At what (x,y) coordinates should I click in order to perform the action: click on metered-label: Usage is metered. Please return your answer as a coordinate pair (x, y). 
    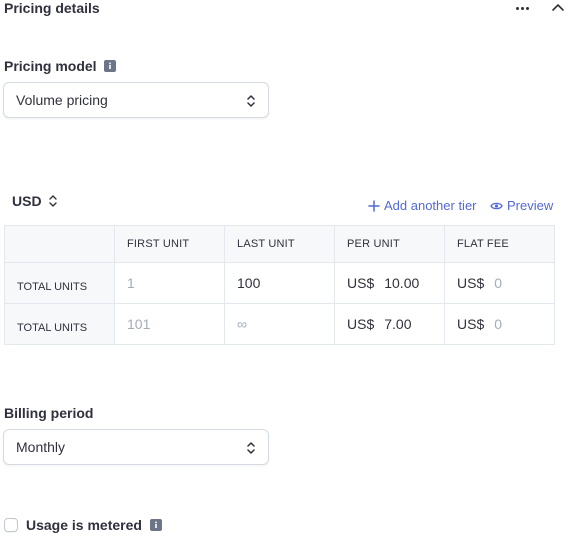
    Looking at the image, I should click on (84, 525).